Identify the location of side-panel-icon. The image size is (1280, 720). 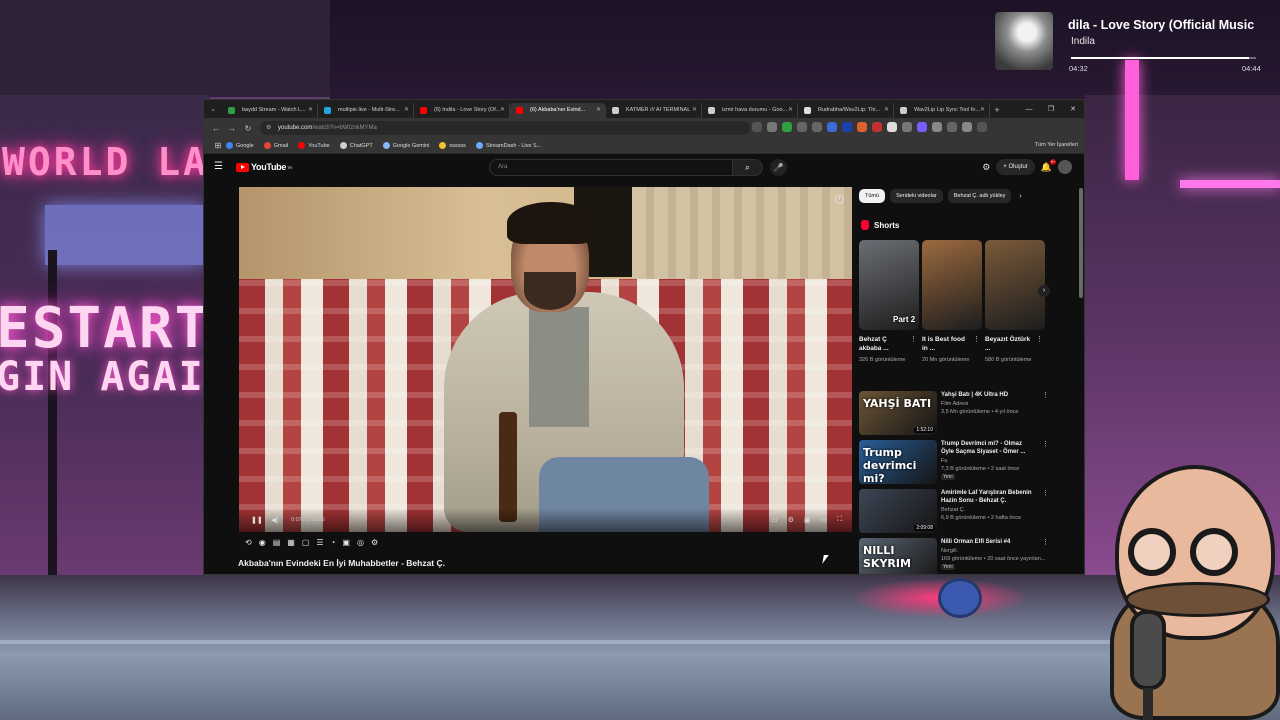
(952, 127).